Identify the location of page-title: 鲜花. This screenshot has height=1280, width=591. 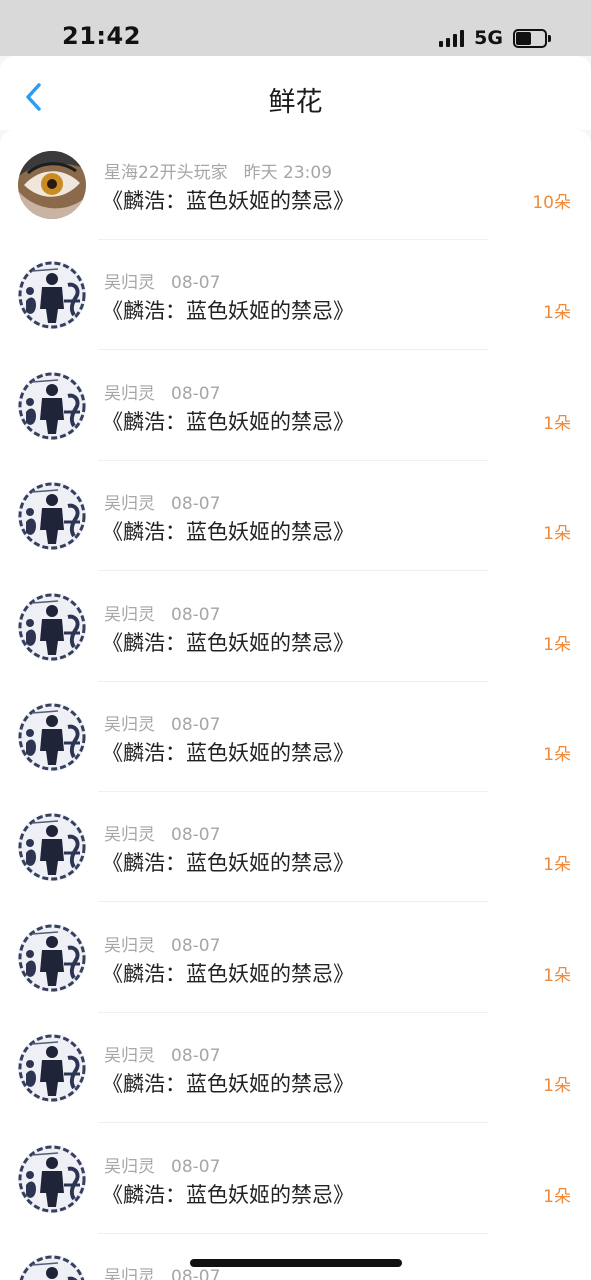
(295, 102).